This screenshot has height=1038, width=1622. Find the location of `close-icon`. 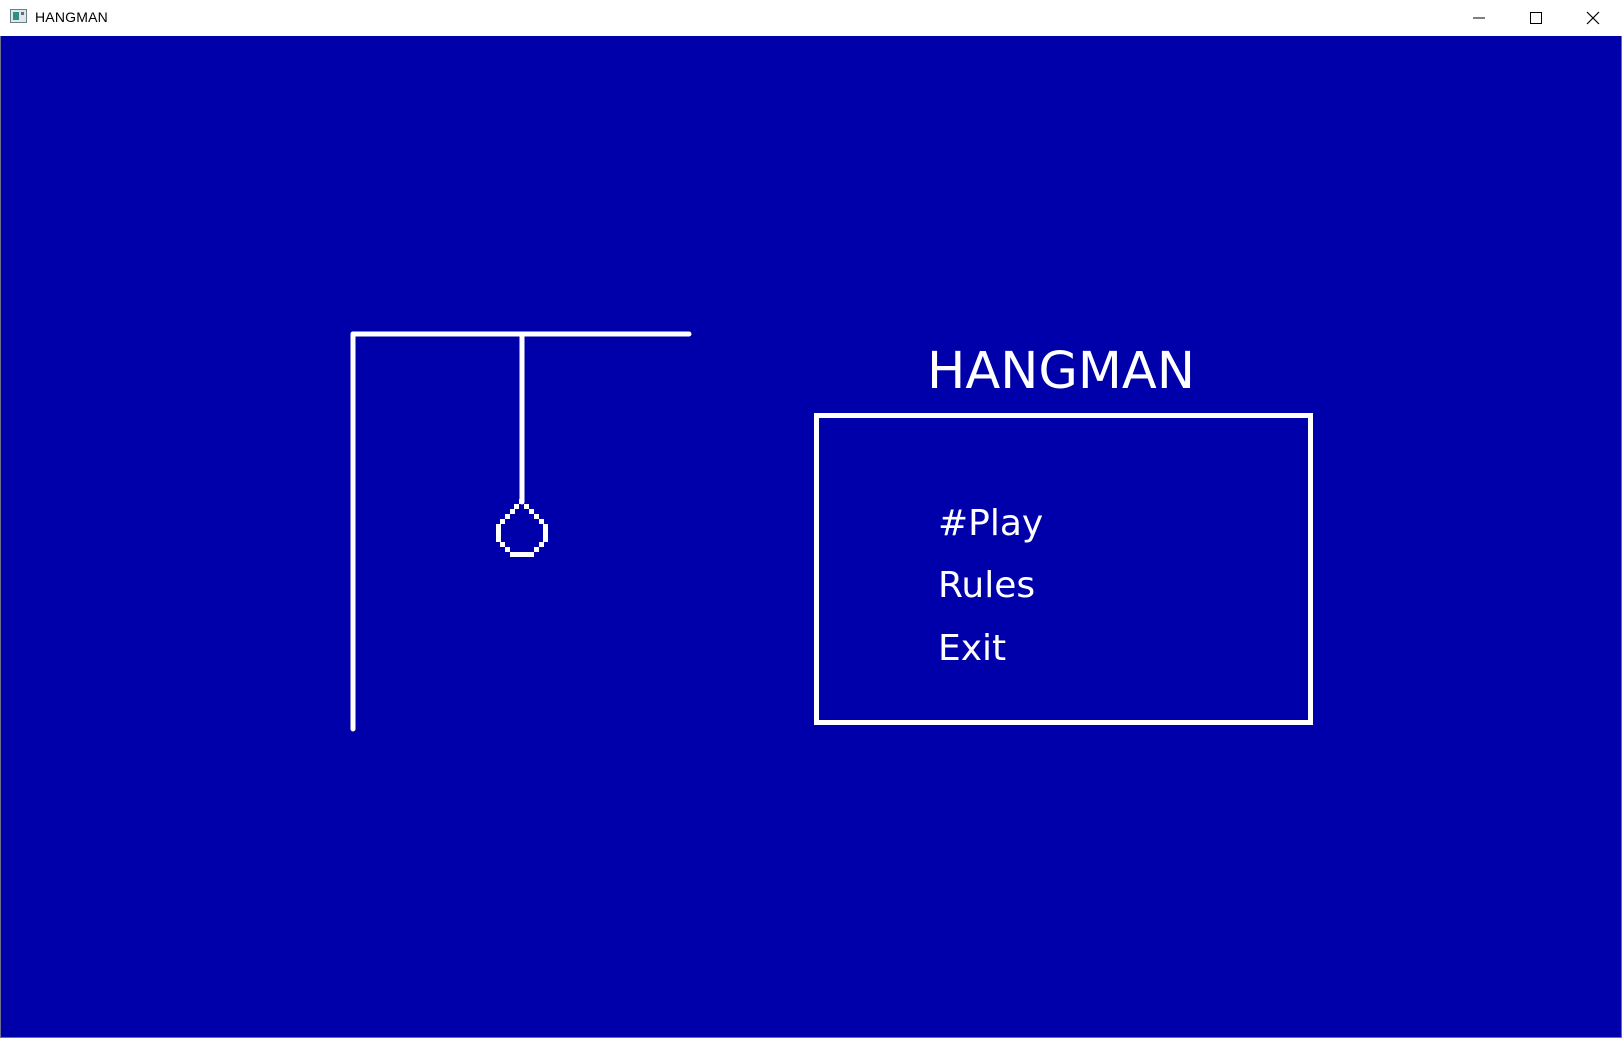

close-icon is located at coordinates (1593, 18).